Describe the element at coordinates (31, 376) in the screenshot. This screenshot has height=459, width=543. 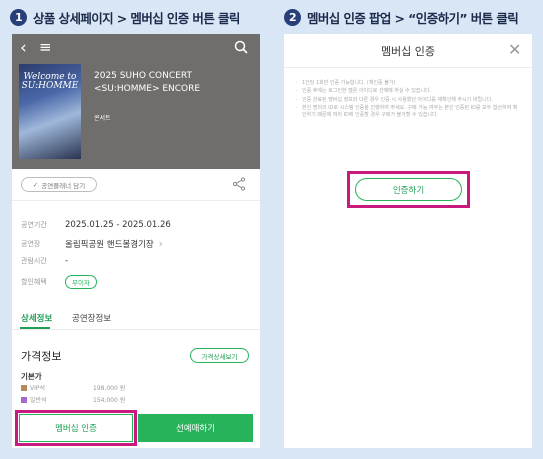
I see `base-price-label: 기본가` at that location.